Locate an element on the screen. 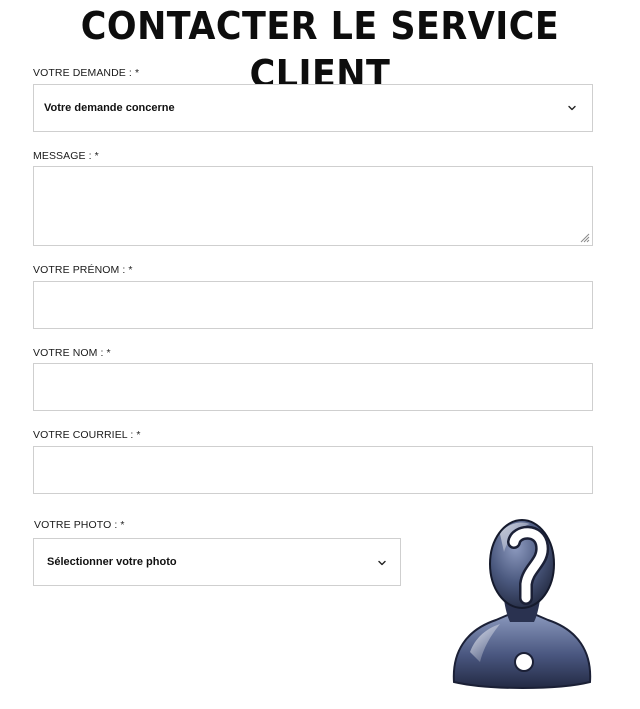  prenom-label: VOTRE PRÉNOM : * is located at coordinates (83, 270).